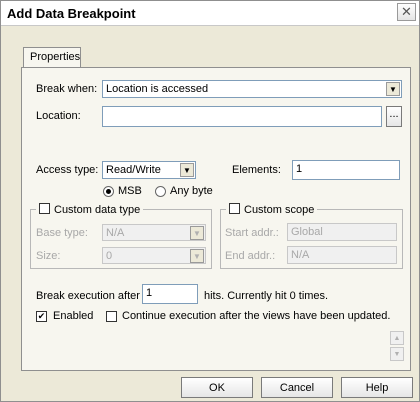 The width and height of the screenshot is (420, 402). What do you see at coordinates (346, 170) in the screenshot?
I see `elements-input: 1` at bounding box center [346, 170].